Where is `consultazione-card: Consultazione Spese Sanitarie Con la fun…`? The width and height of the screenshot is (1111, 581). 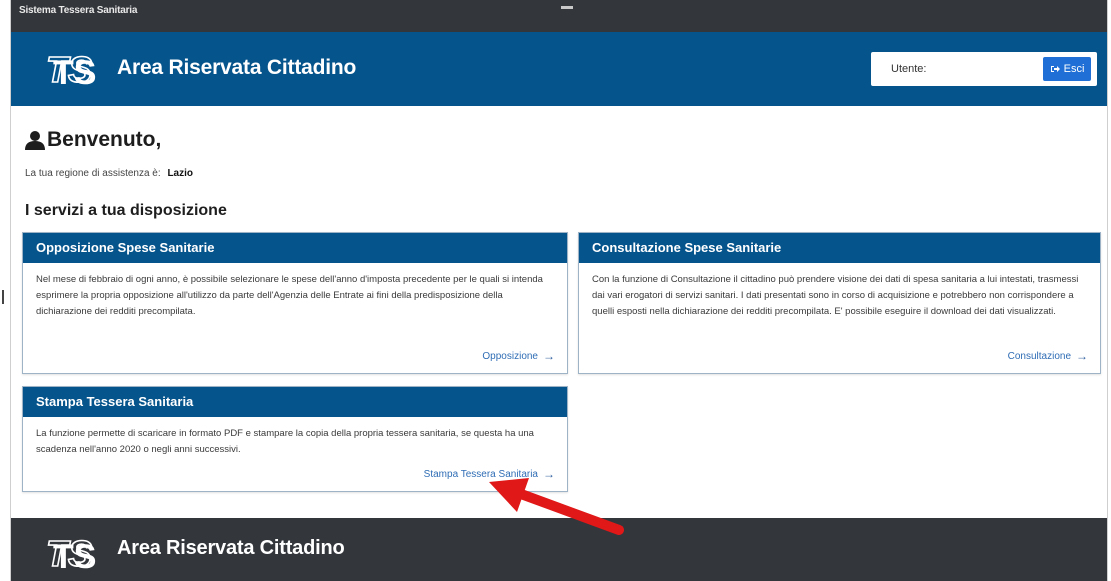
consultazione-card: Consultazione Spese Sanitarie Con la fun… is located at coordinates (839, 303).